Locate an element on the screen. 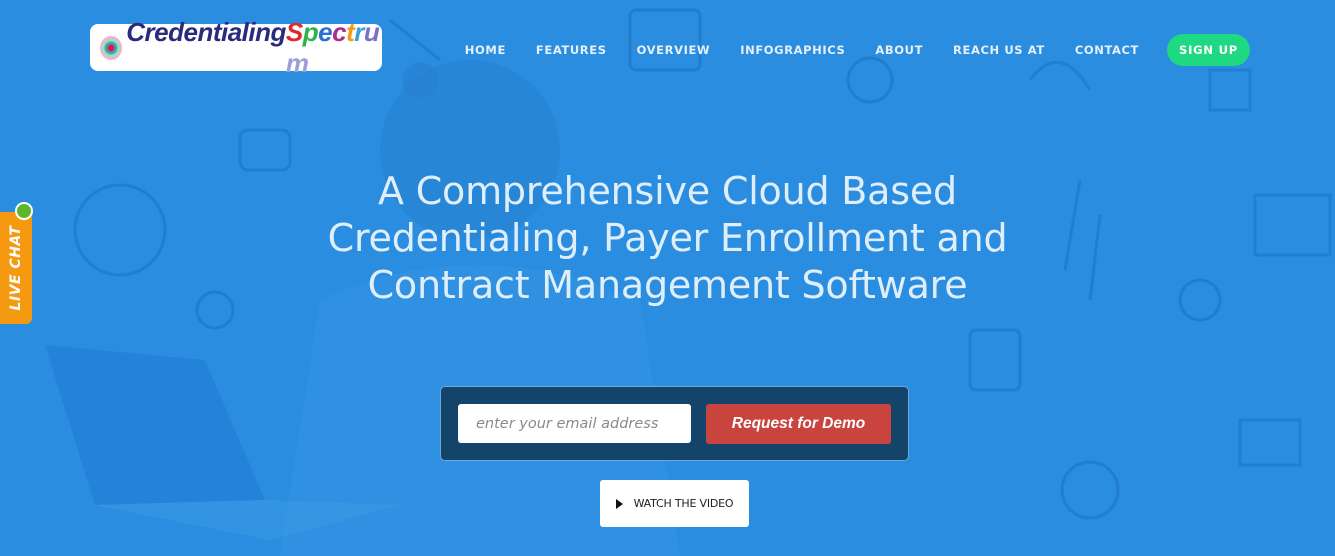 The image size is (1335, 556). doodle-tablet is located at coordinates (995, 360).